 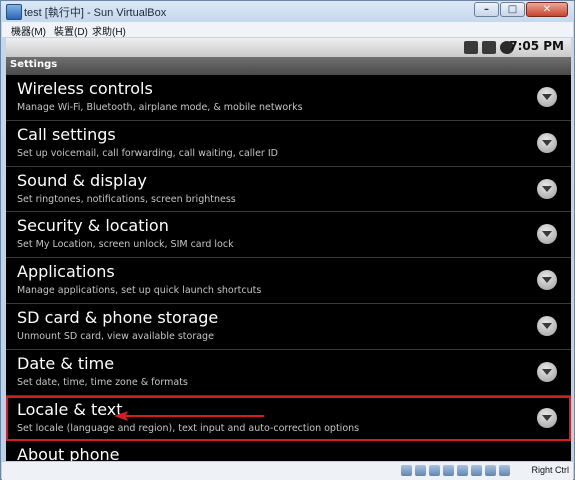 I want to click on network-icon, so click(x=448, y=470).